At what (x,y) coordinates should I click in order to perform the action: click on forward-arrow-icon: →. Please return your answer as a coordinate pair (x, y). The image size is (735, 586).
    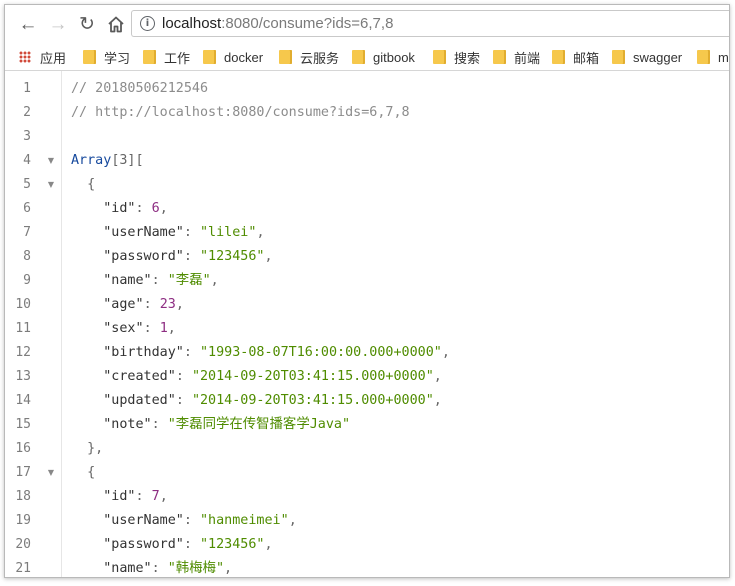
    Looking at the image, I should click on (58, 24).